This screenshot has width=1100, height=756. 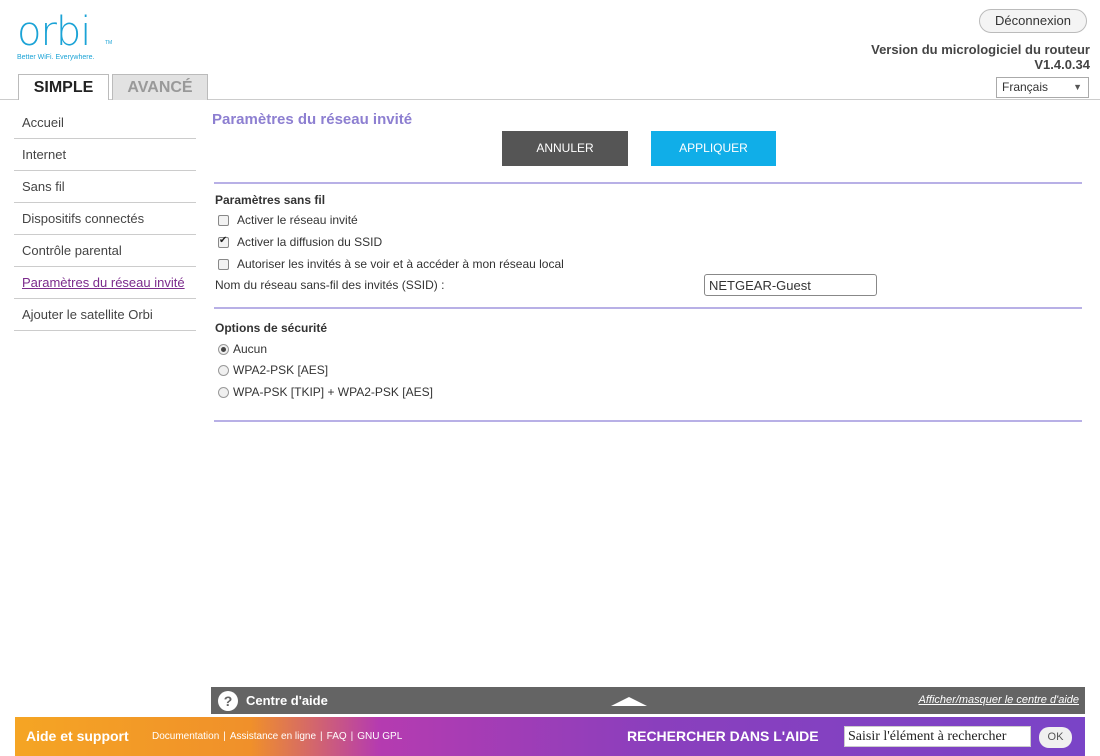 I want to click on logo-wordmark: orbi, so click(x=54, y=32).